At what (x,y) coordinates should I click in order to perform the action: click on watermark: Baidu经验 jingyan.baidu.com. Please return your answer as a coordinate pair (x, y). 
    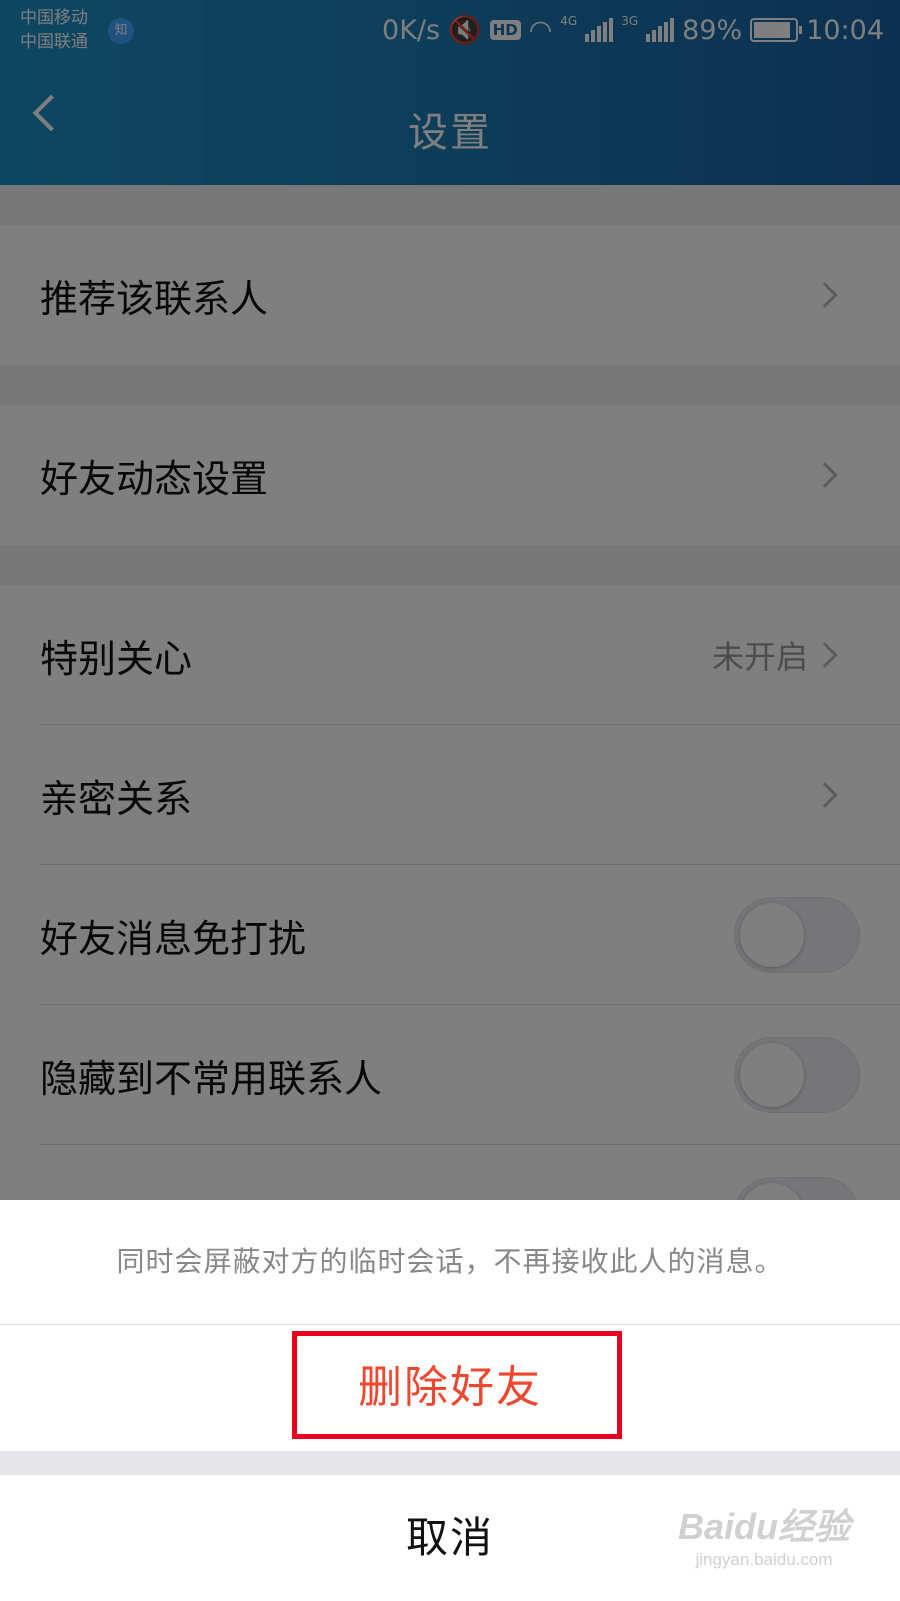
    Looking at the image, I should click on (764, 1534).